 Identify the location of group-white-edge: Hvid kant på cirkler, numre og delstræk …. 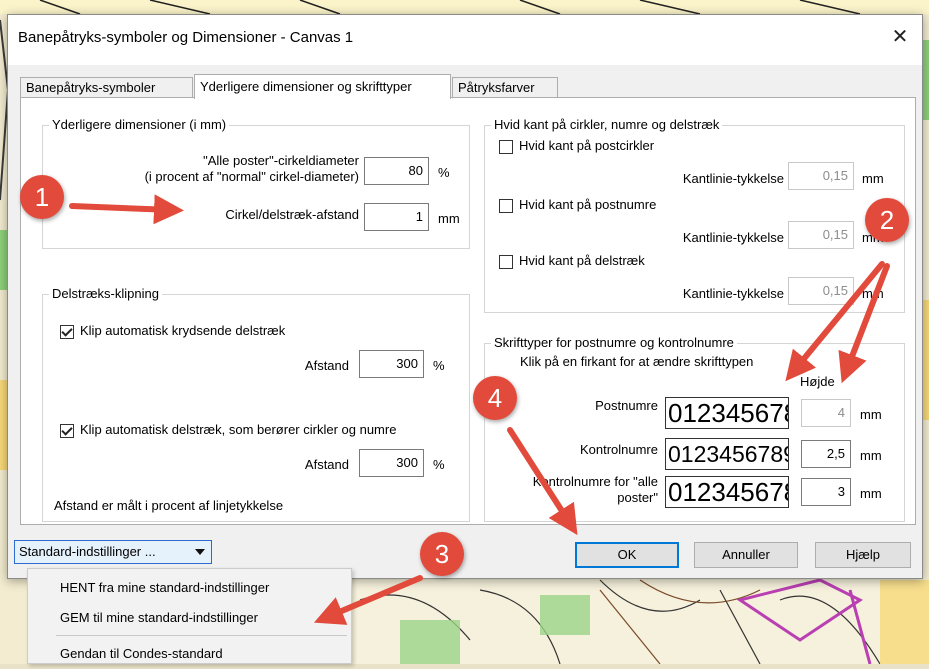
(694, 215).